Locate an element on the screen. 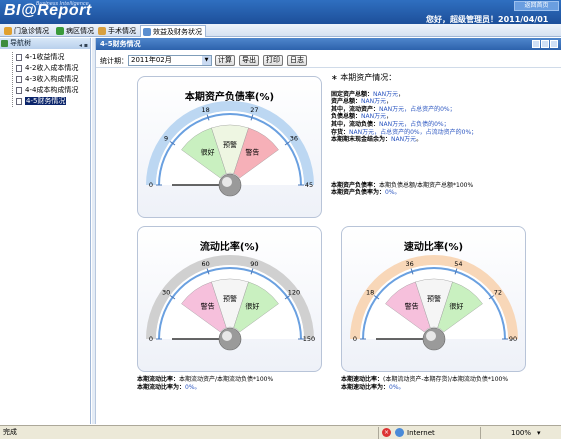 The height and width of the screenshot is (440, 561). gauge-tick-label: 72 is located at coordinates (498, 293).